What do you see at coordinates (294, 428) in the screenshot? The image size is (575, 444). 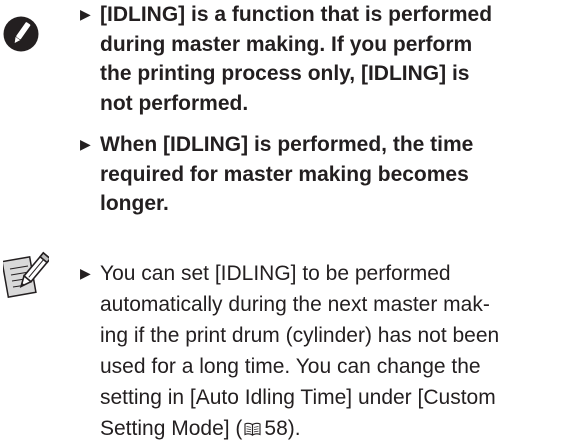 I see `memo-text-end: ).` at bounding box center [294, 428].